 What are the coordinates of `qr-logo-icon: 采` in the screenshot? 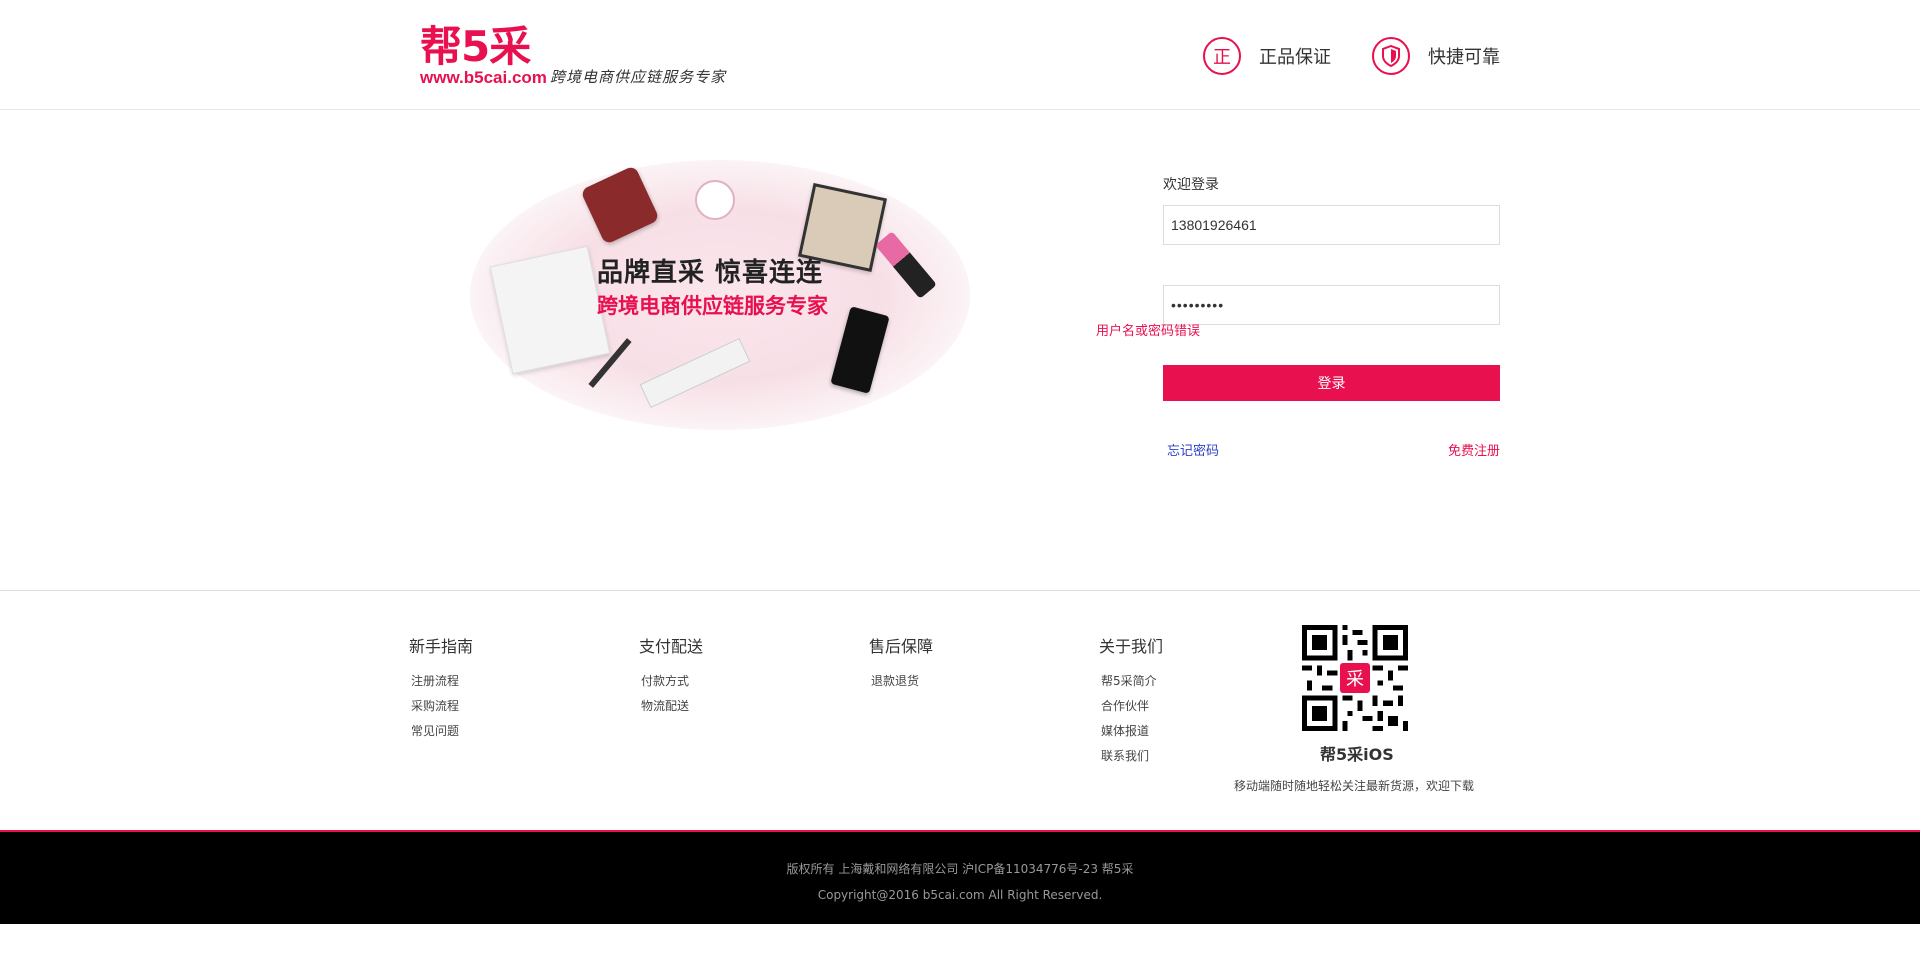 It's located at (1355, 678).